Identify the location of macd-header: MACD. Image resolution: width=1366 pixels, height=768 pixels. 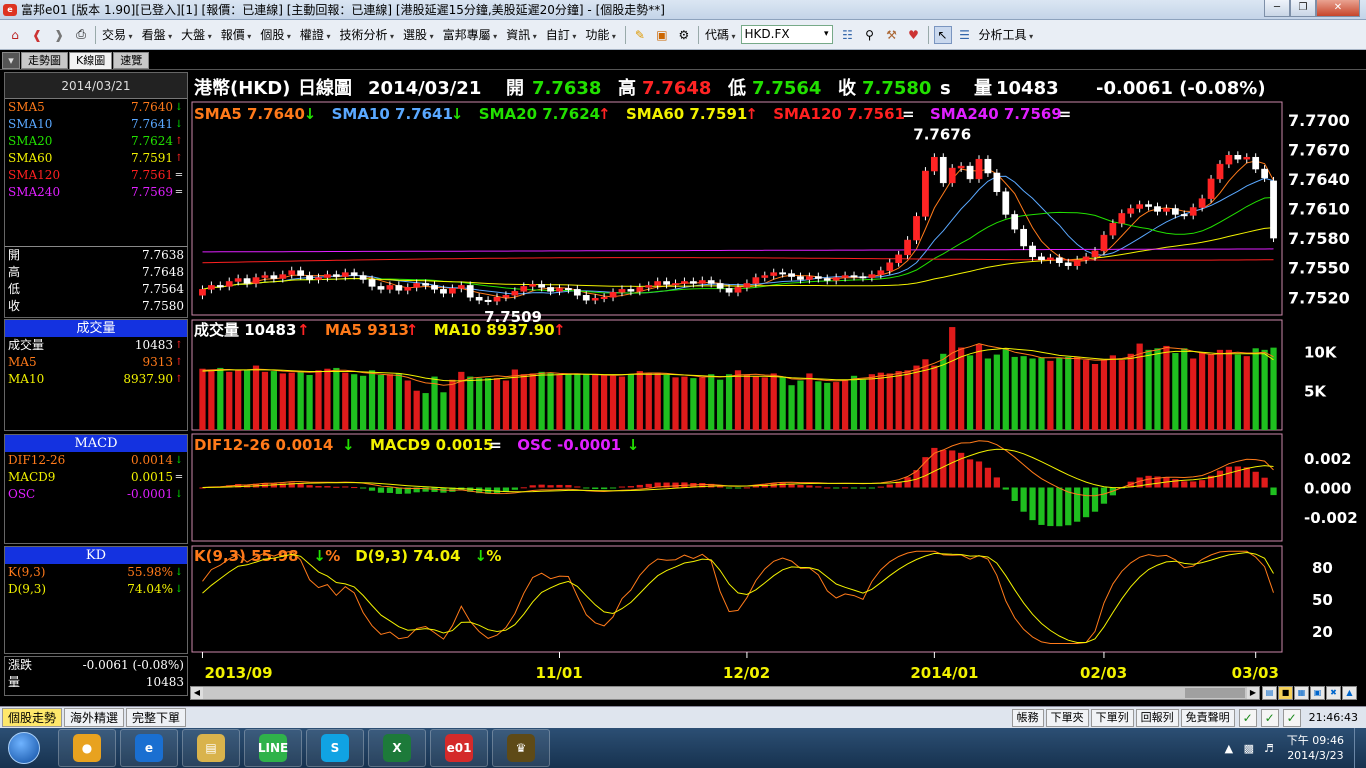
(96, 443).